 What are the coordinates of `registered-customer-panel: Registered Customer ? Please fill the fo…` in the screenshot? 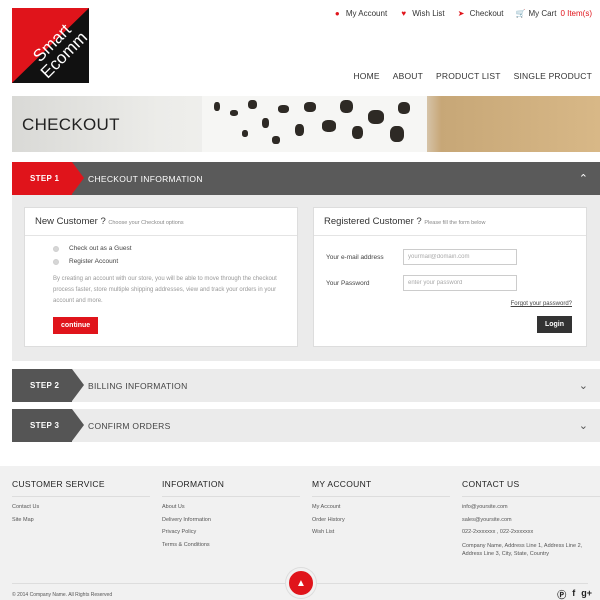 It's located at (450, 277).